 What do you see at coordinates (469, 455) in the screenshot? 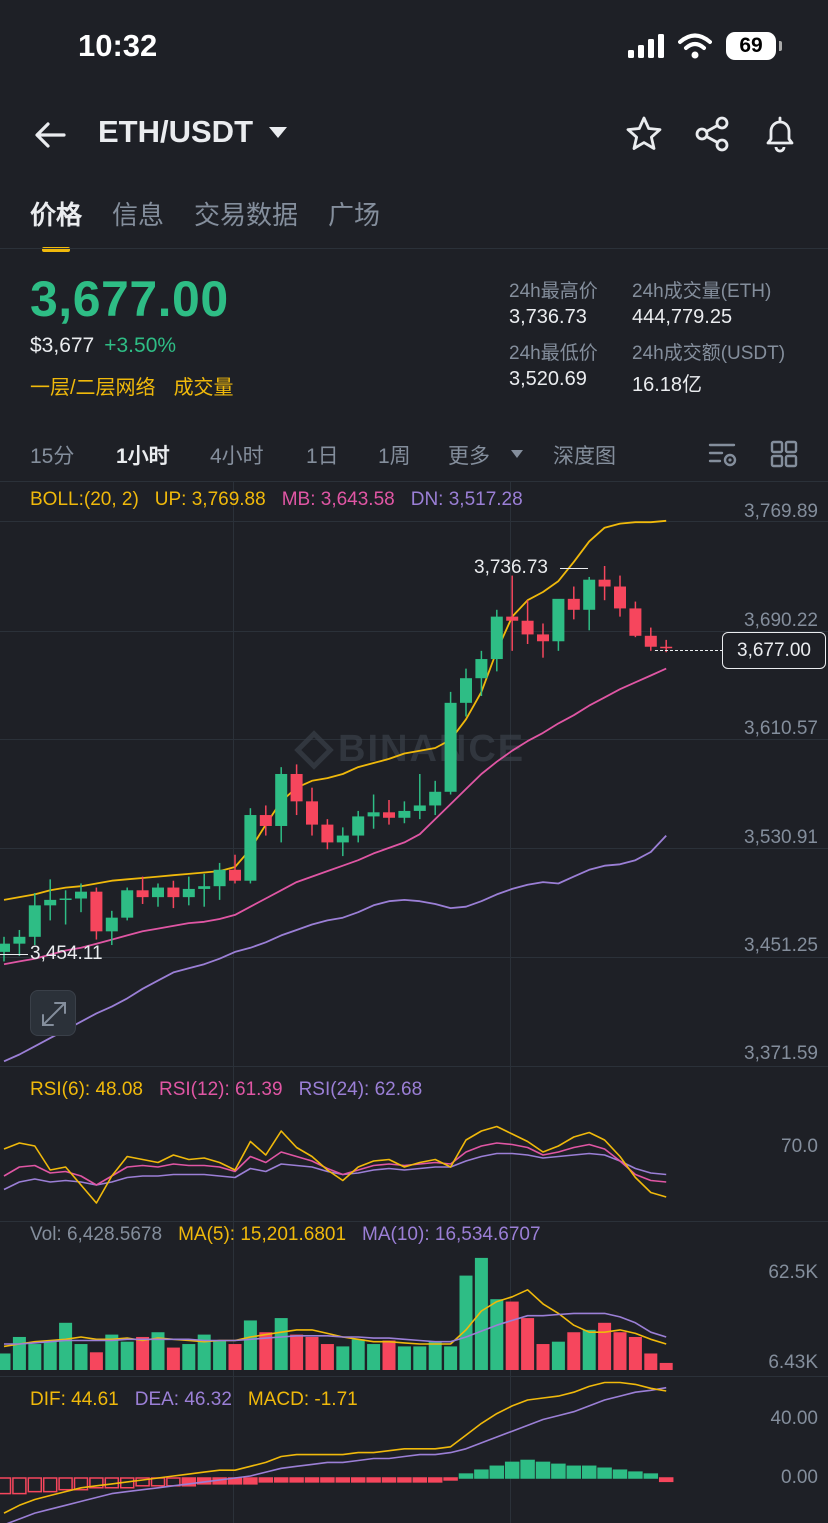
I see `tf-more: 更多` at bounding box center [469, 455].